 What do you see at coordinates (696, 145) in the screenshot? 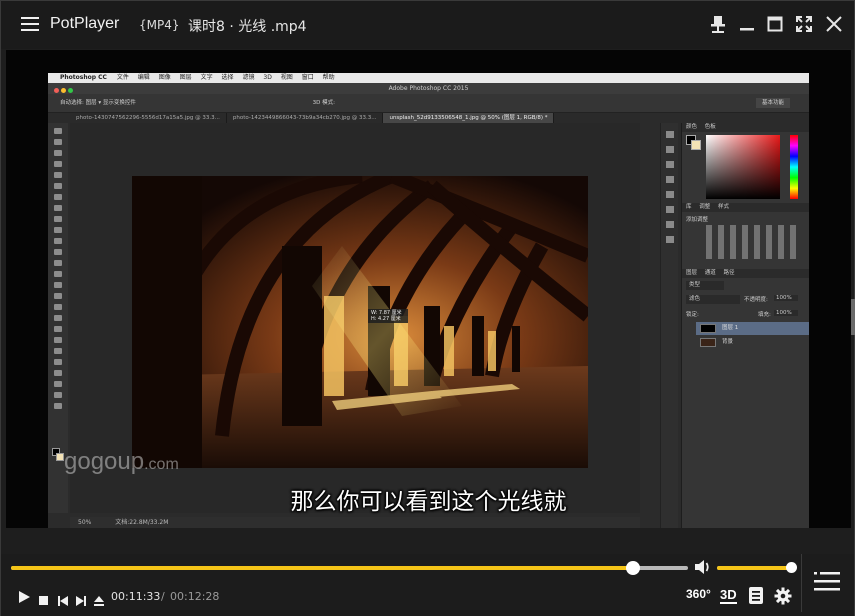
I see `bg-swatch` at bounding box center [696, 145].